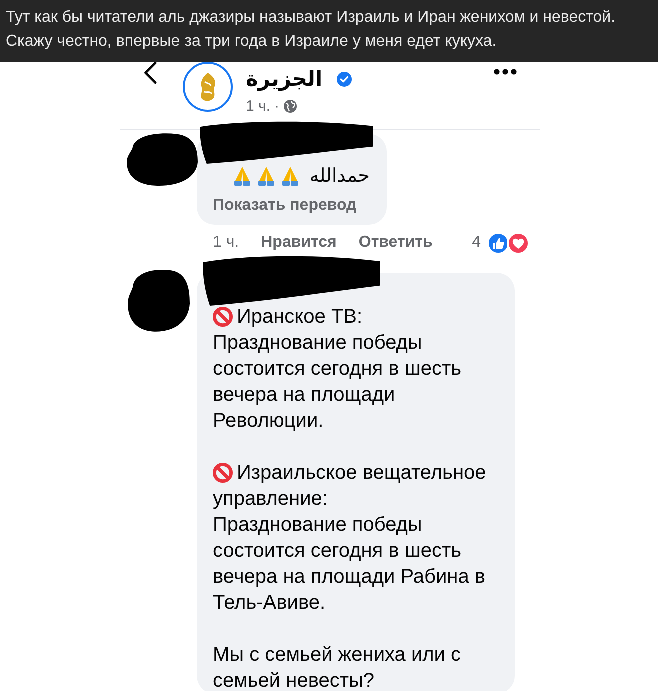 The width and height of the screenshot is (658, 691). I want to click on comment-text: Иранское ТВ:, so click(300, 317).